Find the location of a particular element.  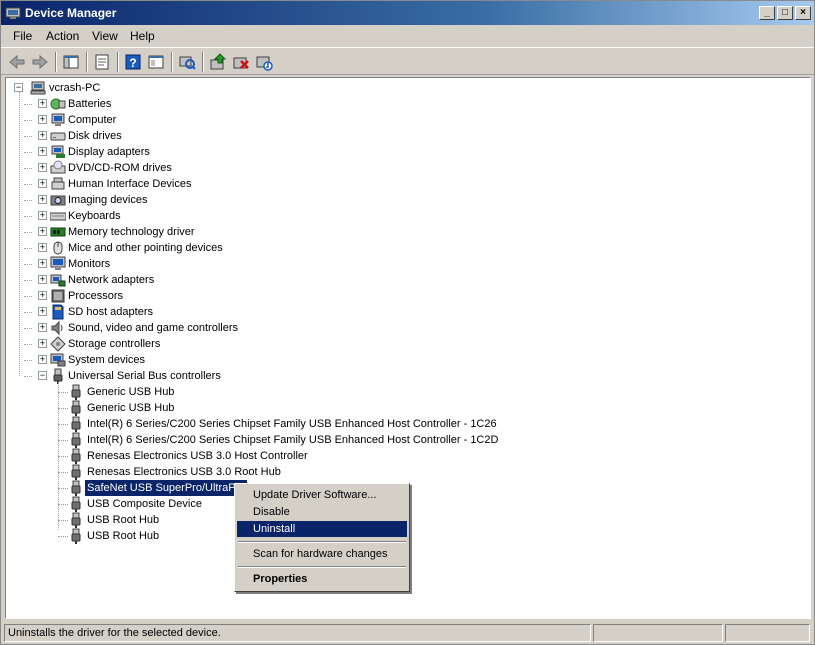

context-menu-disable: Disable is located at coordinates (322, 512).